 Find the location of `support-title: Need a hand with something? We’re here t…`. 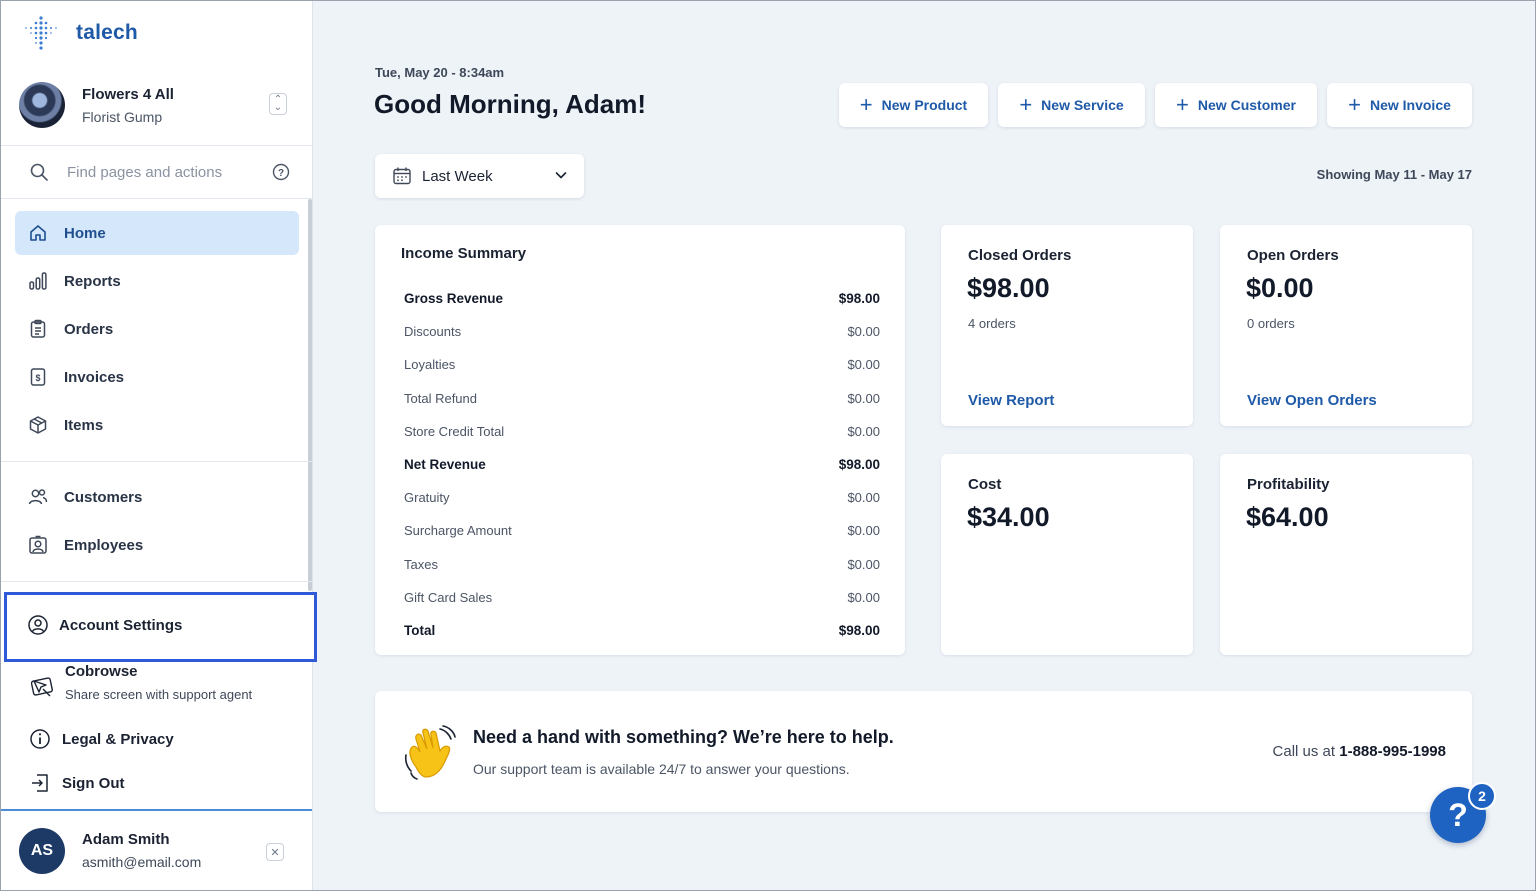

support-title: Need a hand with something? We’re here t… is located at coordinates (683, 737).